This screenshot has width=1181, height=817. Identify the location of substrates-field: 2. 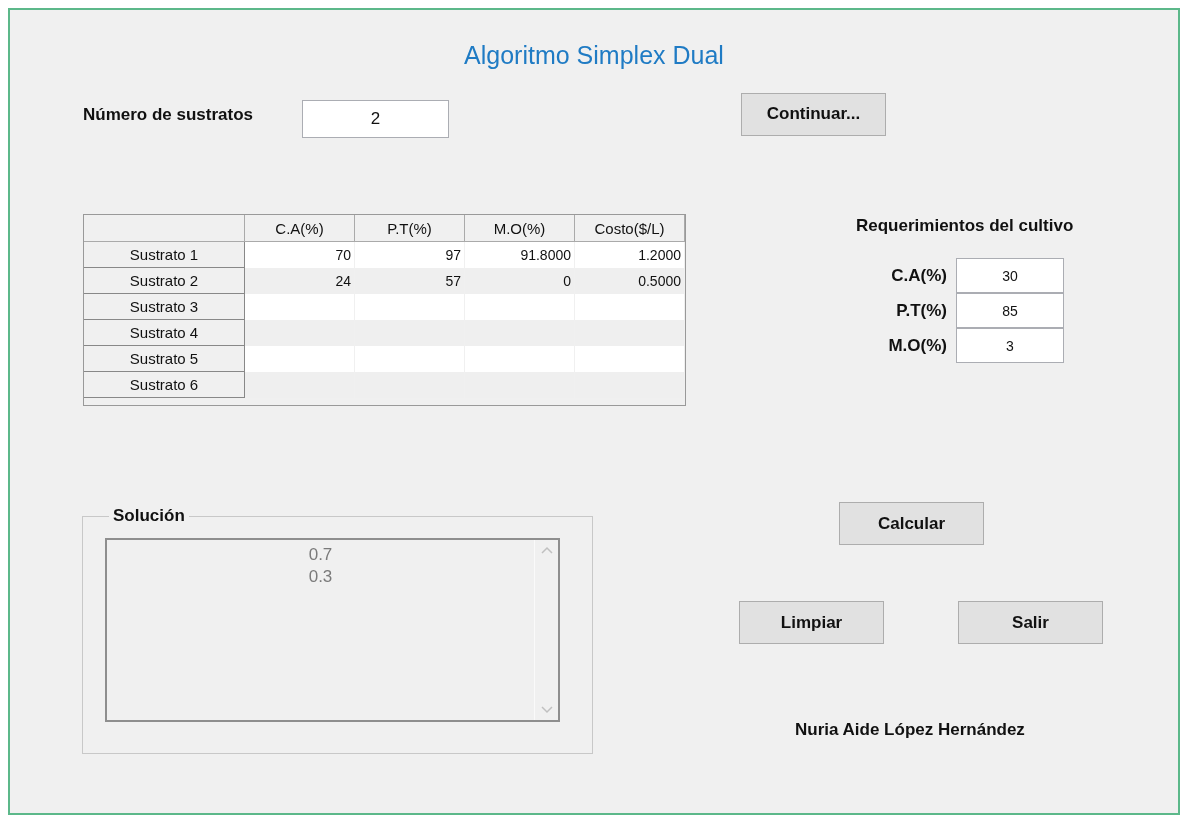
(375, 119).